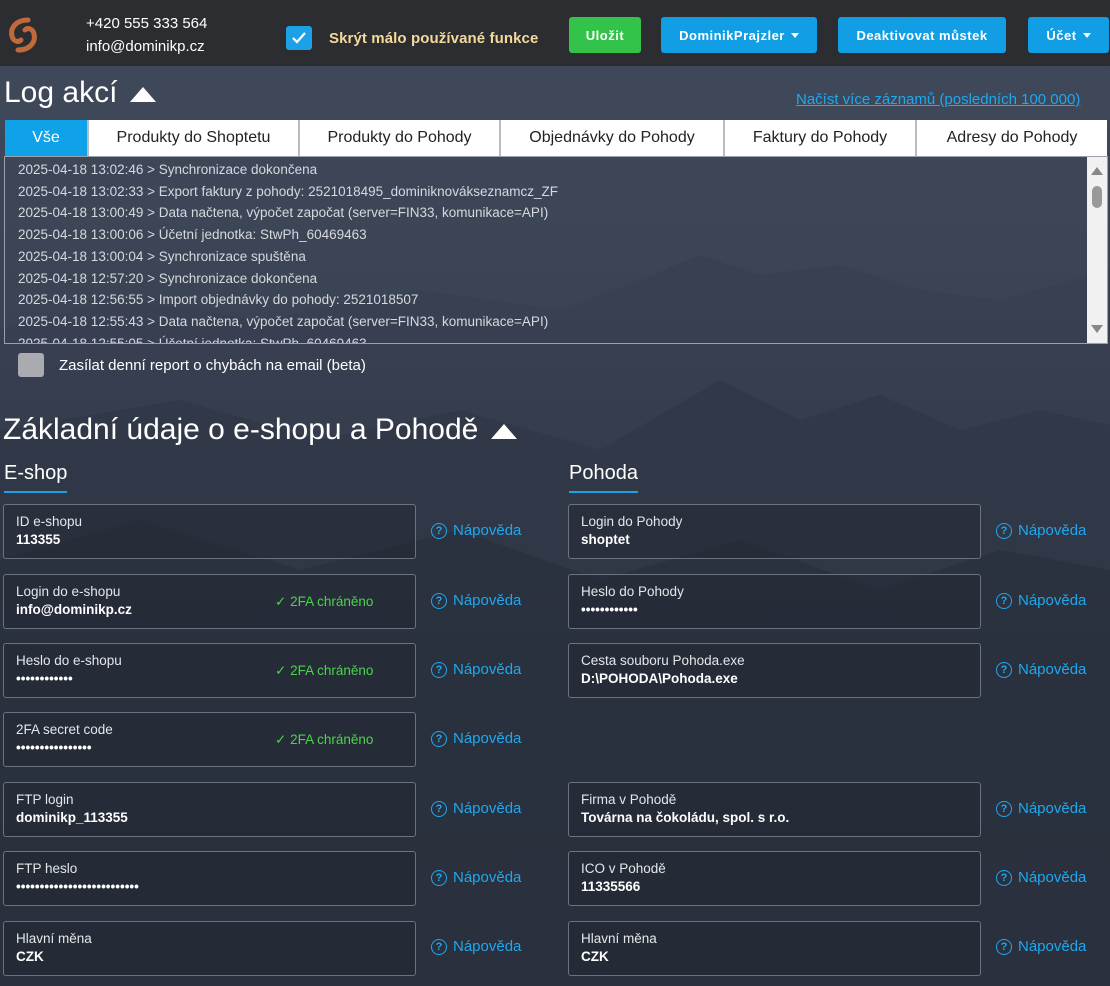 The height and width of the screenshot is (986, 1110). Describe the element at coordinates (23, 35) in the screenshot. I see `logo-icon` at that location.